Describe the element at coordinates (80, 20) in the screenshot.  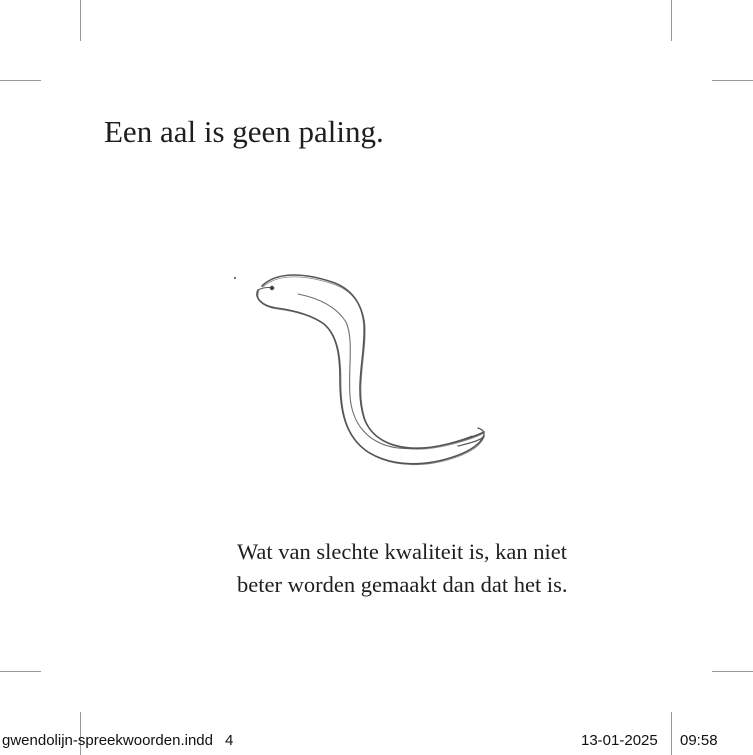
I see `crop-mark-top-left` at that location.